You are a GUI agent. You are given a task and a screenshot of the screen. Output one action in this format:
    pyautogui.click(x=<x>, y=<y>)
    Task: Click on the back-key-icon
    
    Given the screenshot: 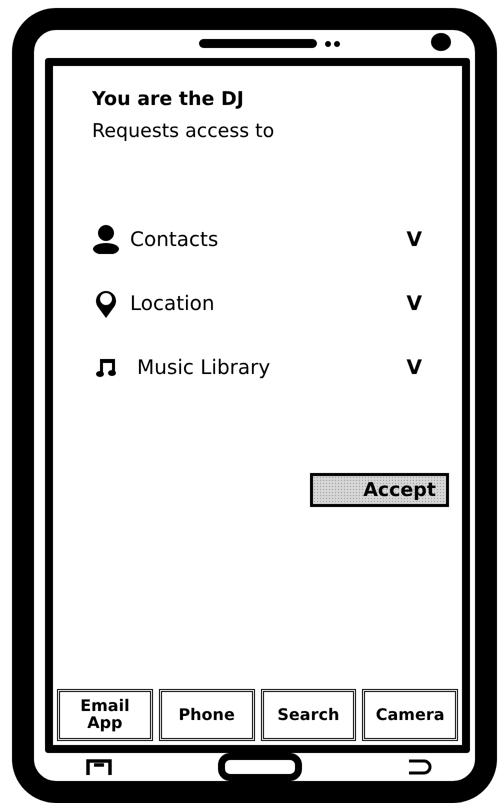 What is the action you would take?
    pyautogui.click(x=420, y=767)
    